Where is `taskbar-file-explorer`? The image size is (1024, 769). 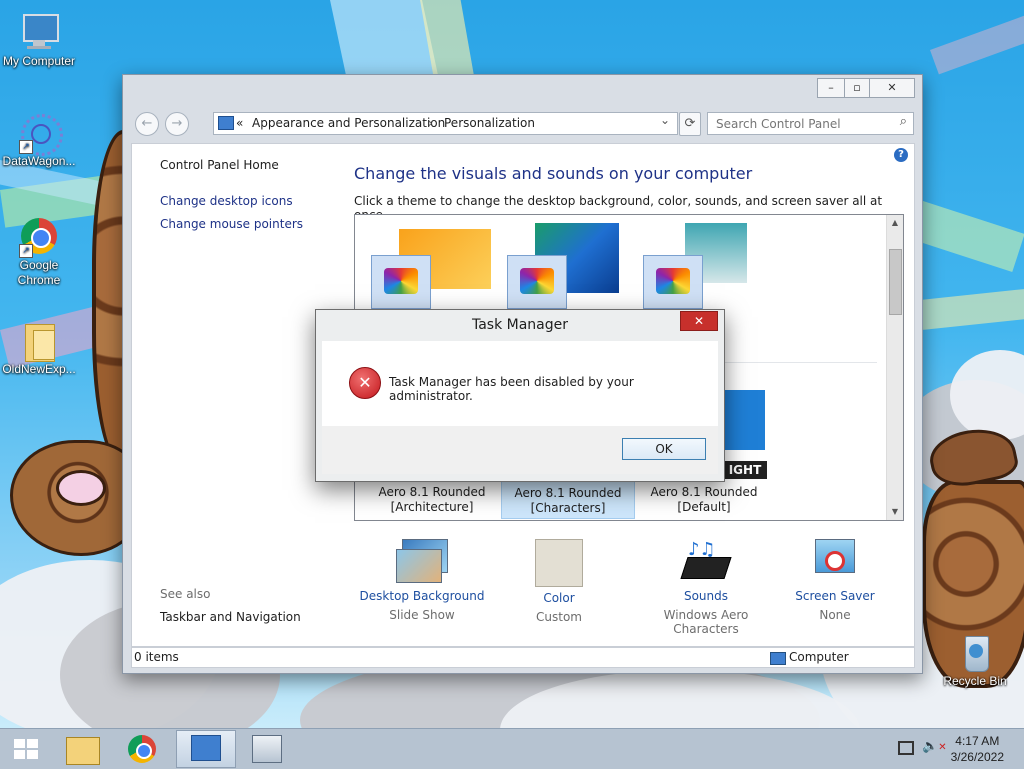
taskbar-file-explorer is located at coordinates (84, 749).